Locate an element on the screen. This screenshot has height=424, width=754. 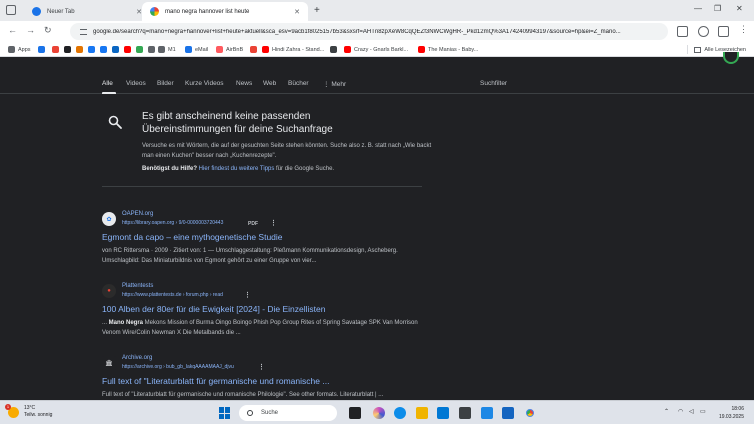
back-button: ← is located at coordinates (12, 30).